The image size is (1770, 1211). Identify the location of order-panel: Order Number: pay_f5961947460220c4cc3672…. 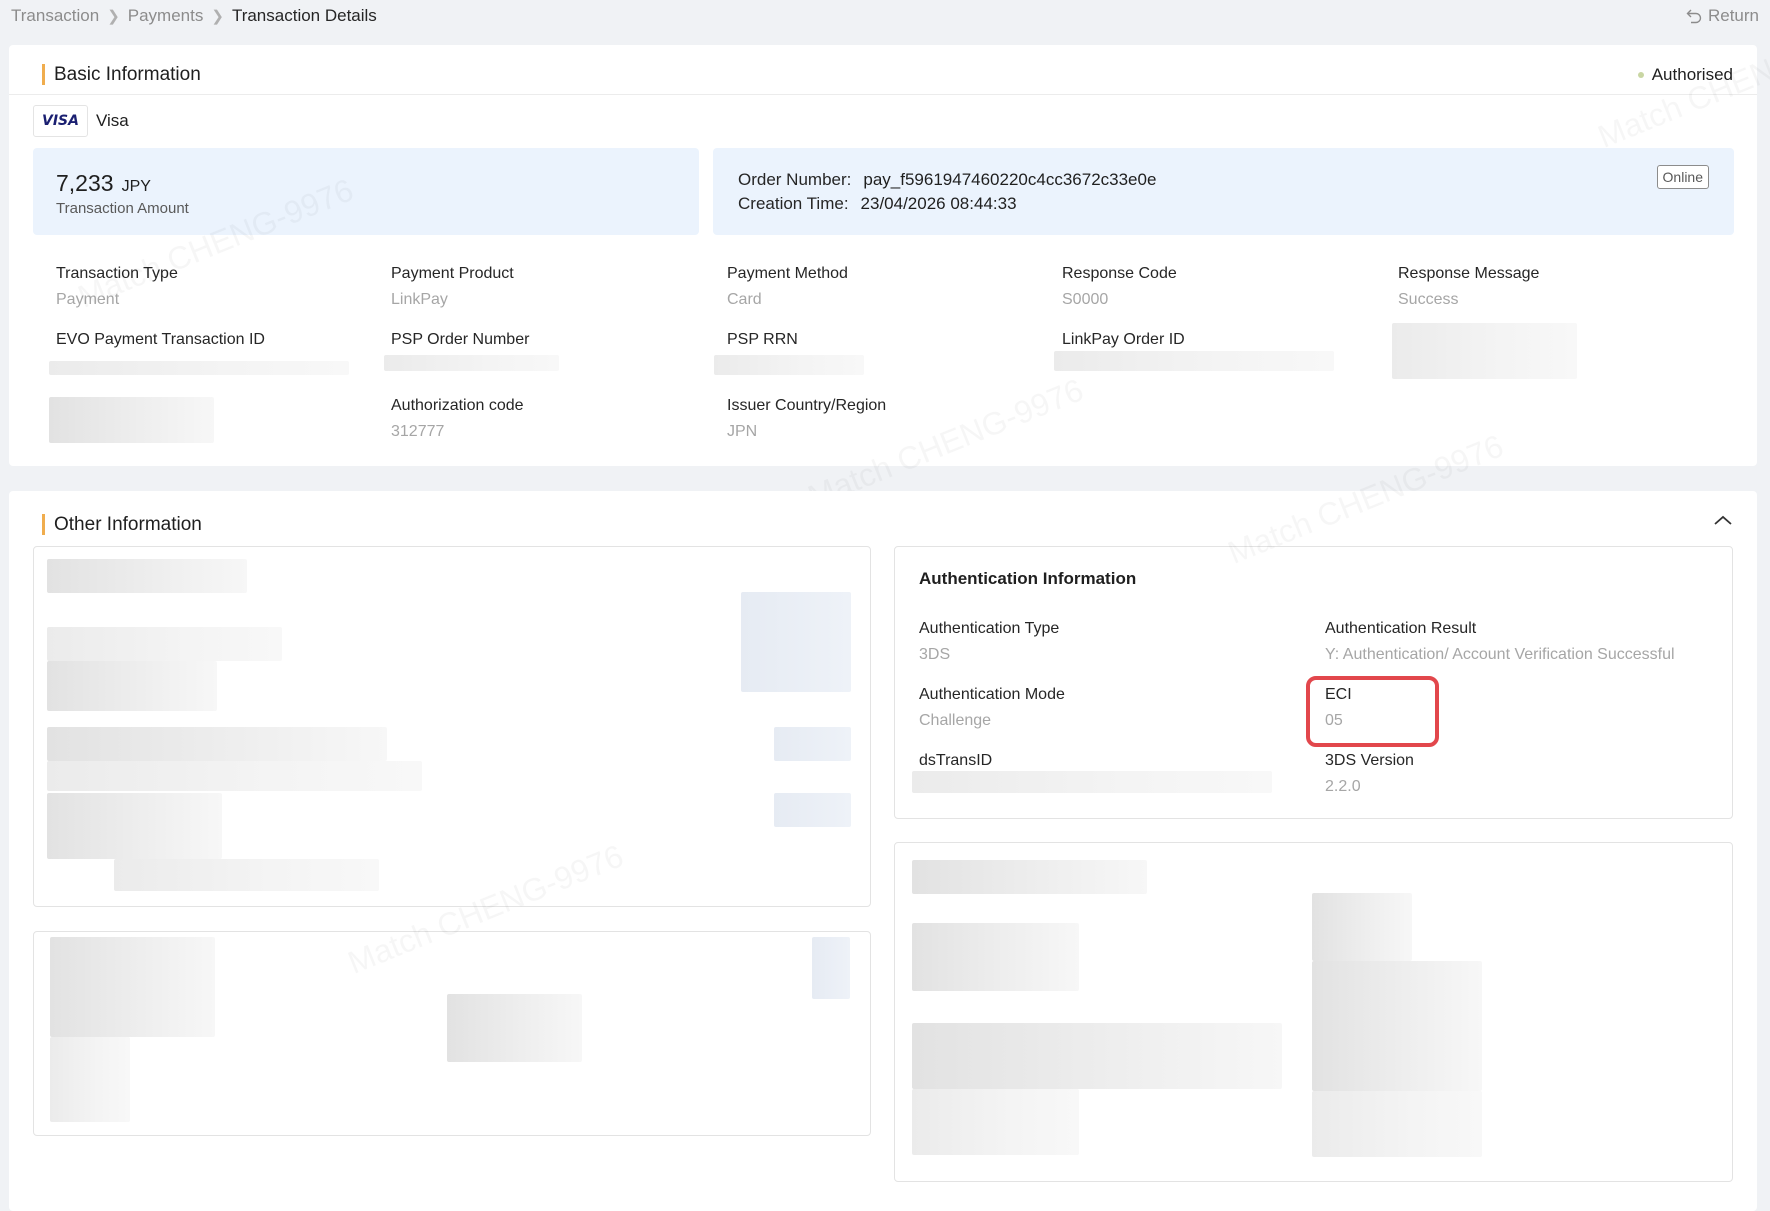
(1223, 191).